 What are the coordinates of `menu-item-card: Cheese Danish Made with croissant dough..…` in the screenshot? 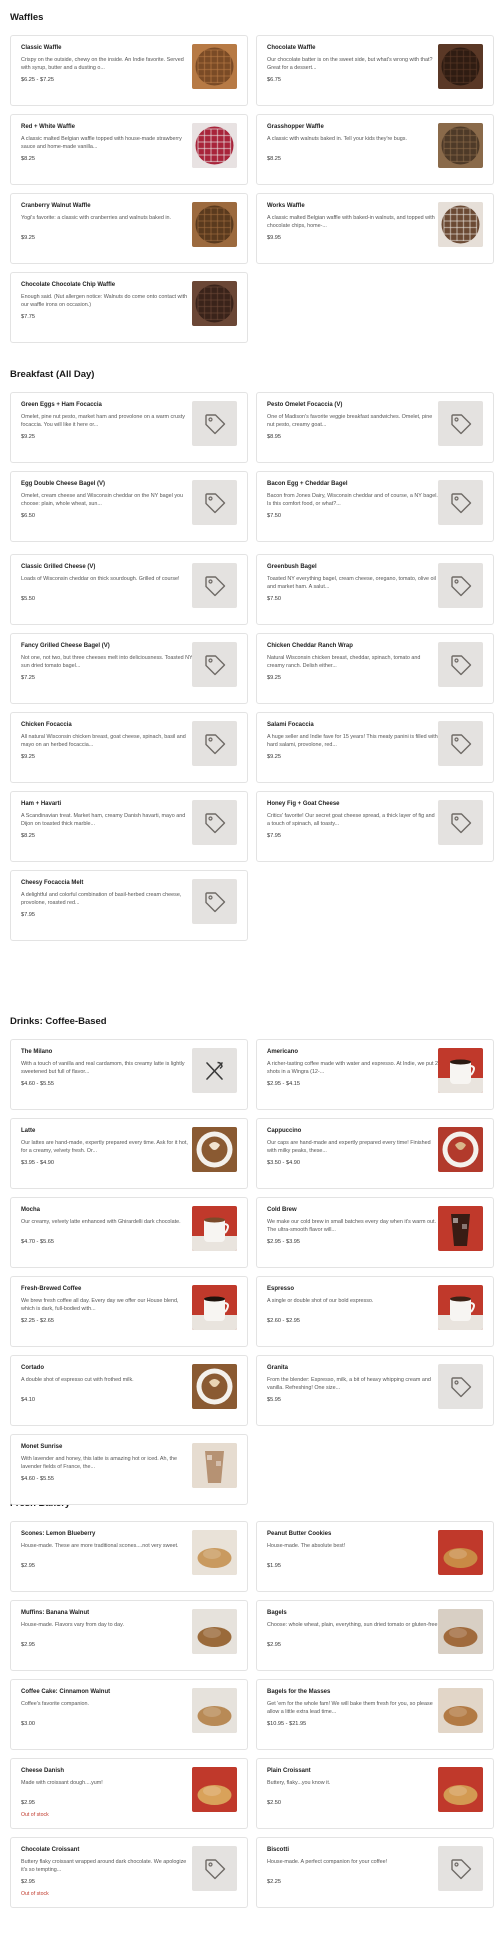 It's located at (129, 1793).